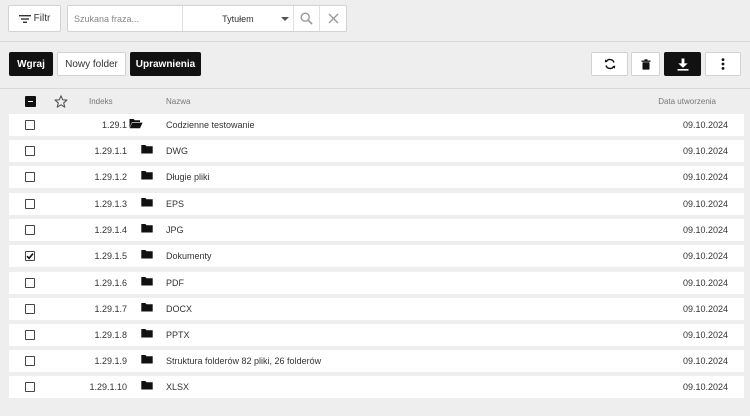 This screenshot has width=750, height=416. I want to click on search-icon, so click(306, 18).